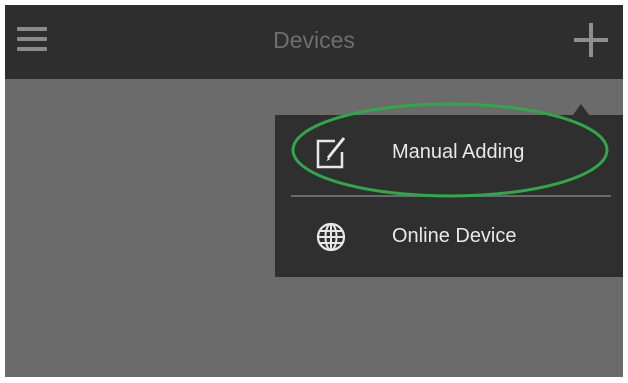  Describe the element at coordinates (331, 237) in the screenshot. I see `globe-icon` at that location.